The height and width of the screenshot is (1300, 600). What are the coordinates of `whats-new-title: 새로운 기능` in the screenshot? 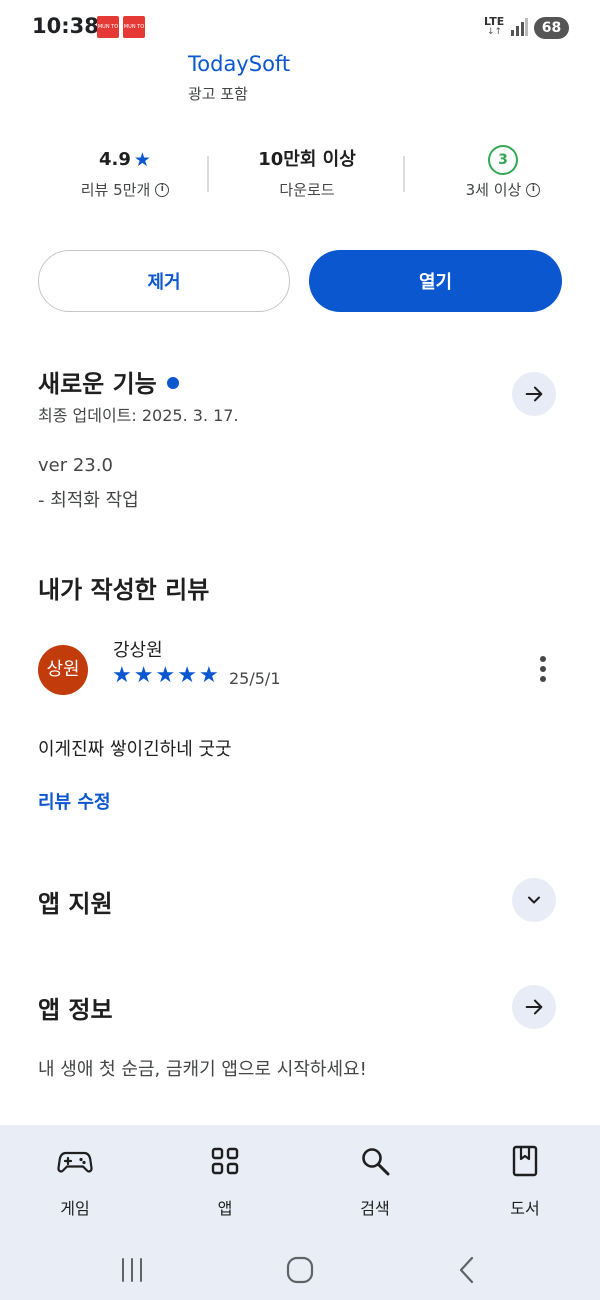 It's located at (97, 384).